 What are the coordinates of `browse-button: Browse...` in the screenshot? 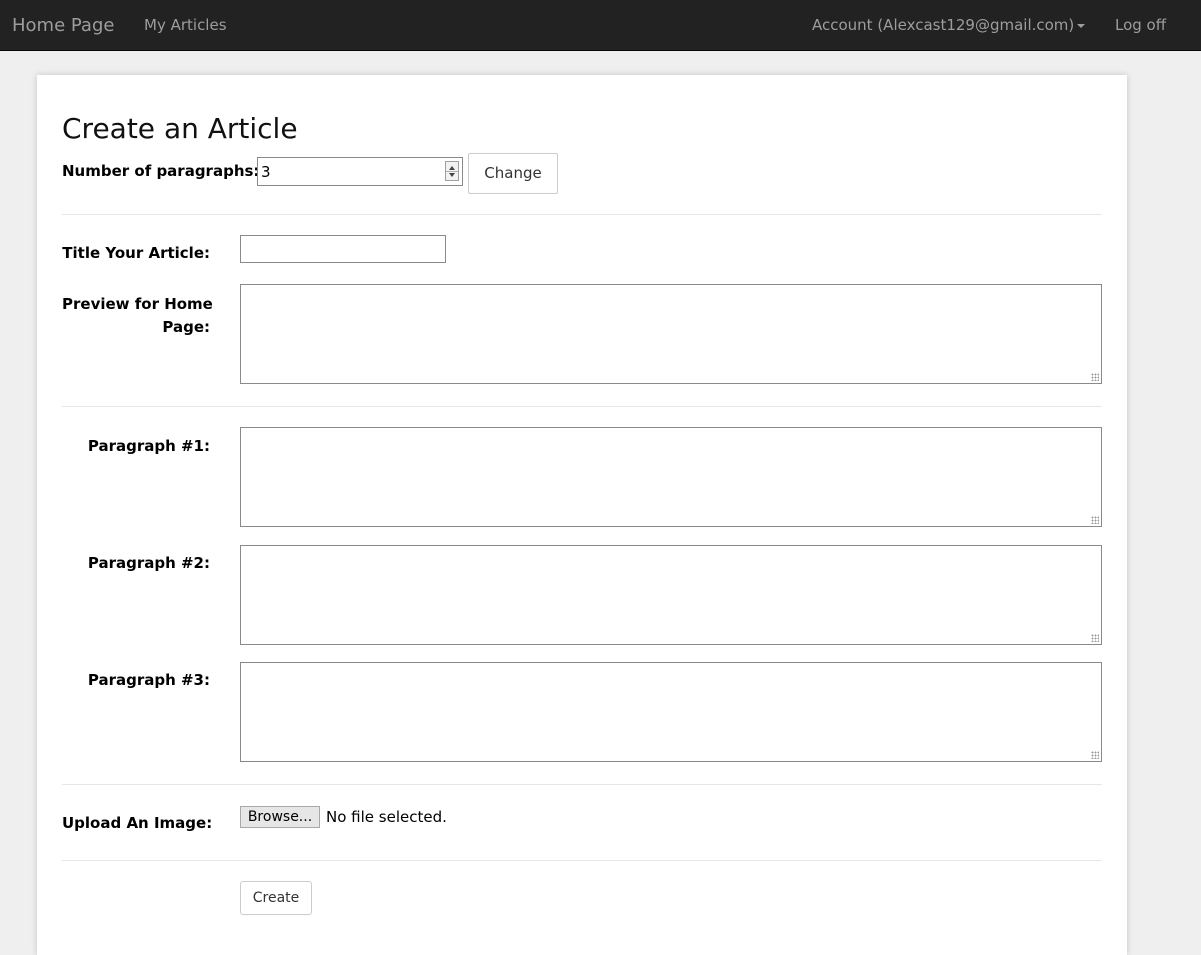 It's located at (280, 817).